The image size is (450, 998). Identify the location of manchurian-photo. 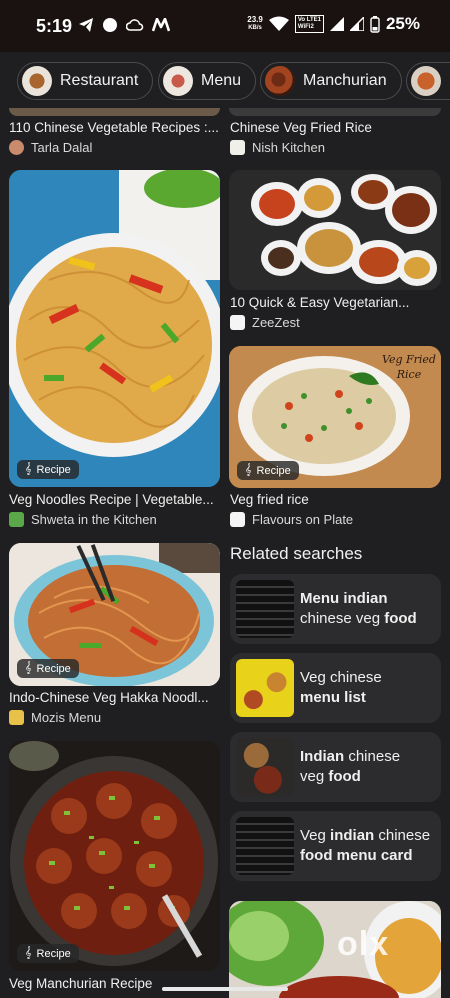
(114, 856).